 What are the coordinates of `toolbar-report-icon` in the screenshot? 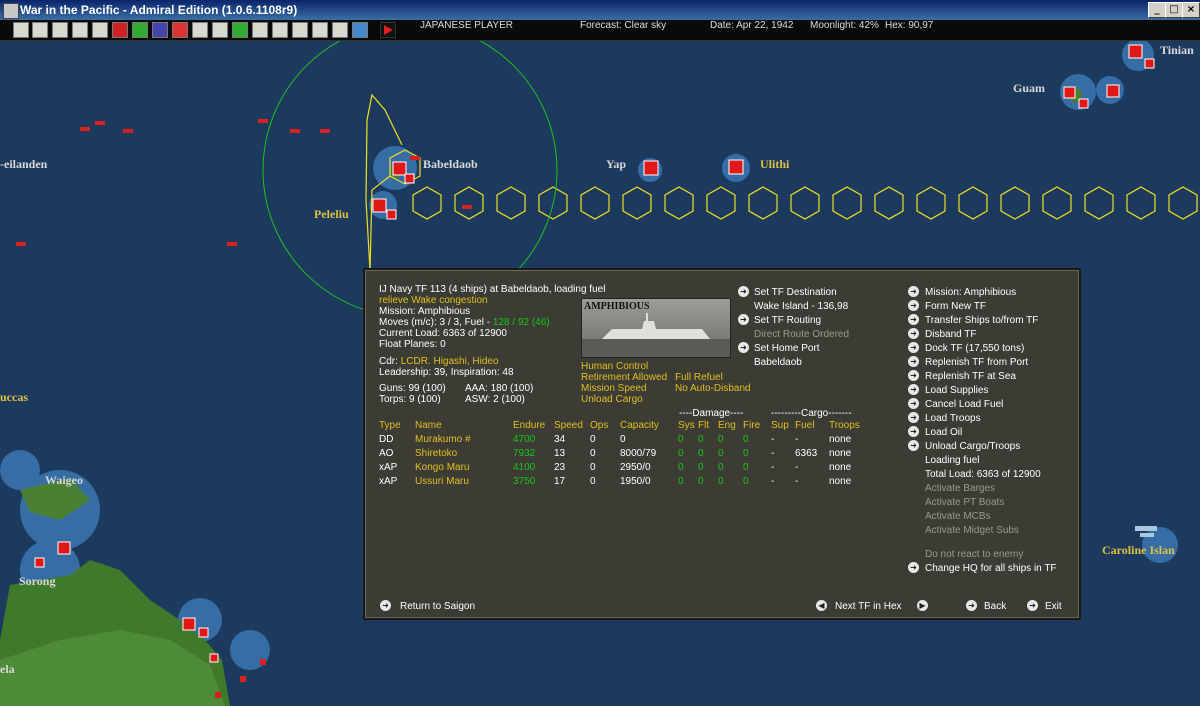 It's located at (60, 30).